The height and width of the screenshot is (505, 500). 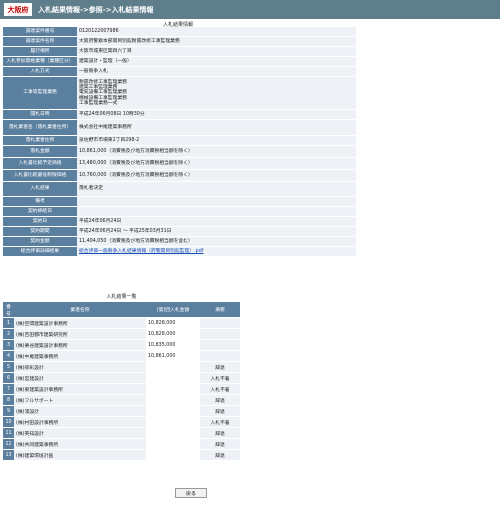 I want to click on info-row: 調達案件番号 0120122007986, so click(x=179, y=31).